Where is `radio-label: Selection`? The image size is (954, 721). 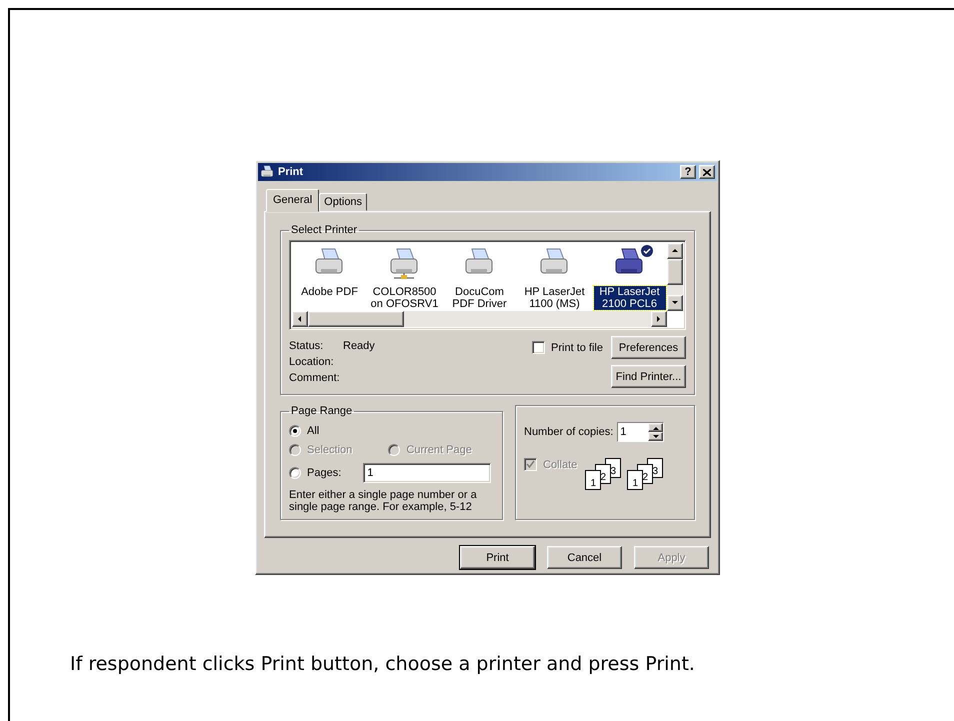
radio-label: Selection is located at coordinates (329, 450).